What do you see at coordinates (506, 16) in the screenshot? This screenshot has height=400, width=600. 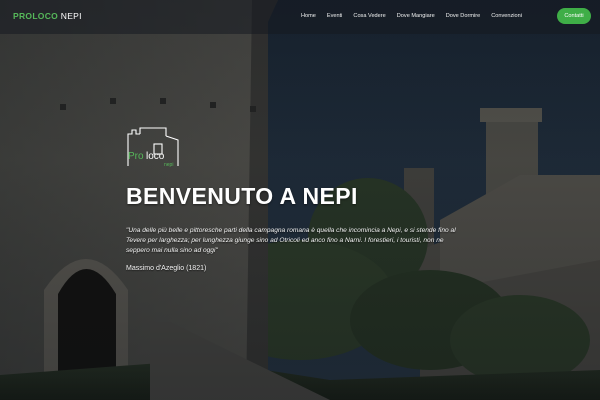 I see `nav-link-convenzioni: Convenzioni` at bounding box center [506, 16].